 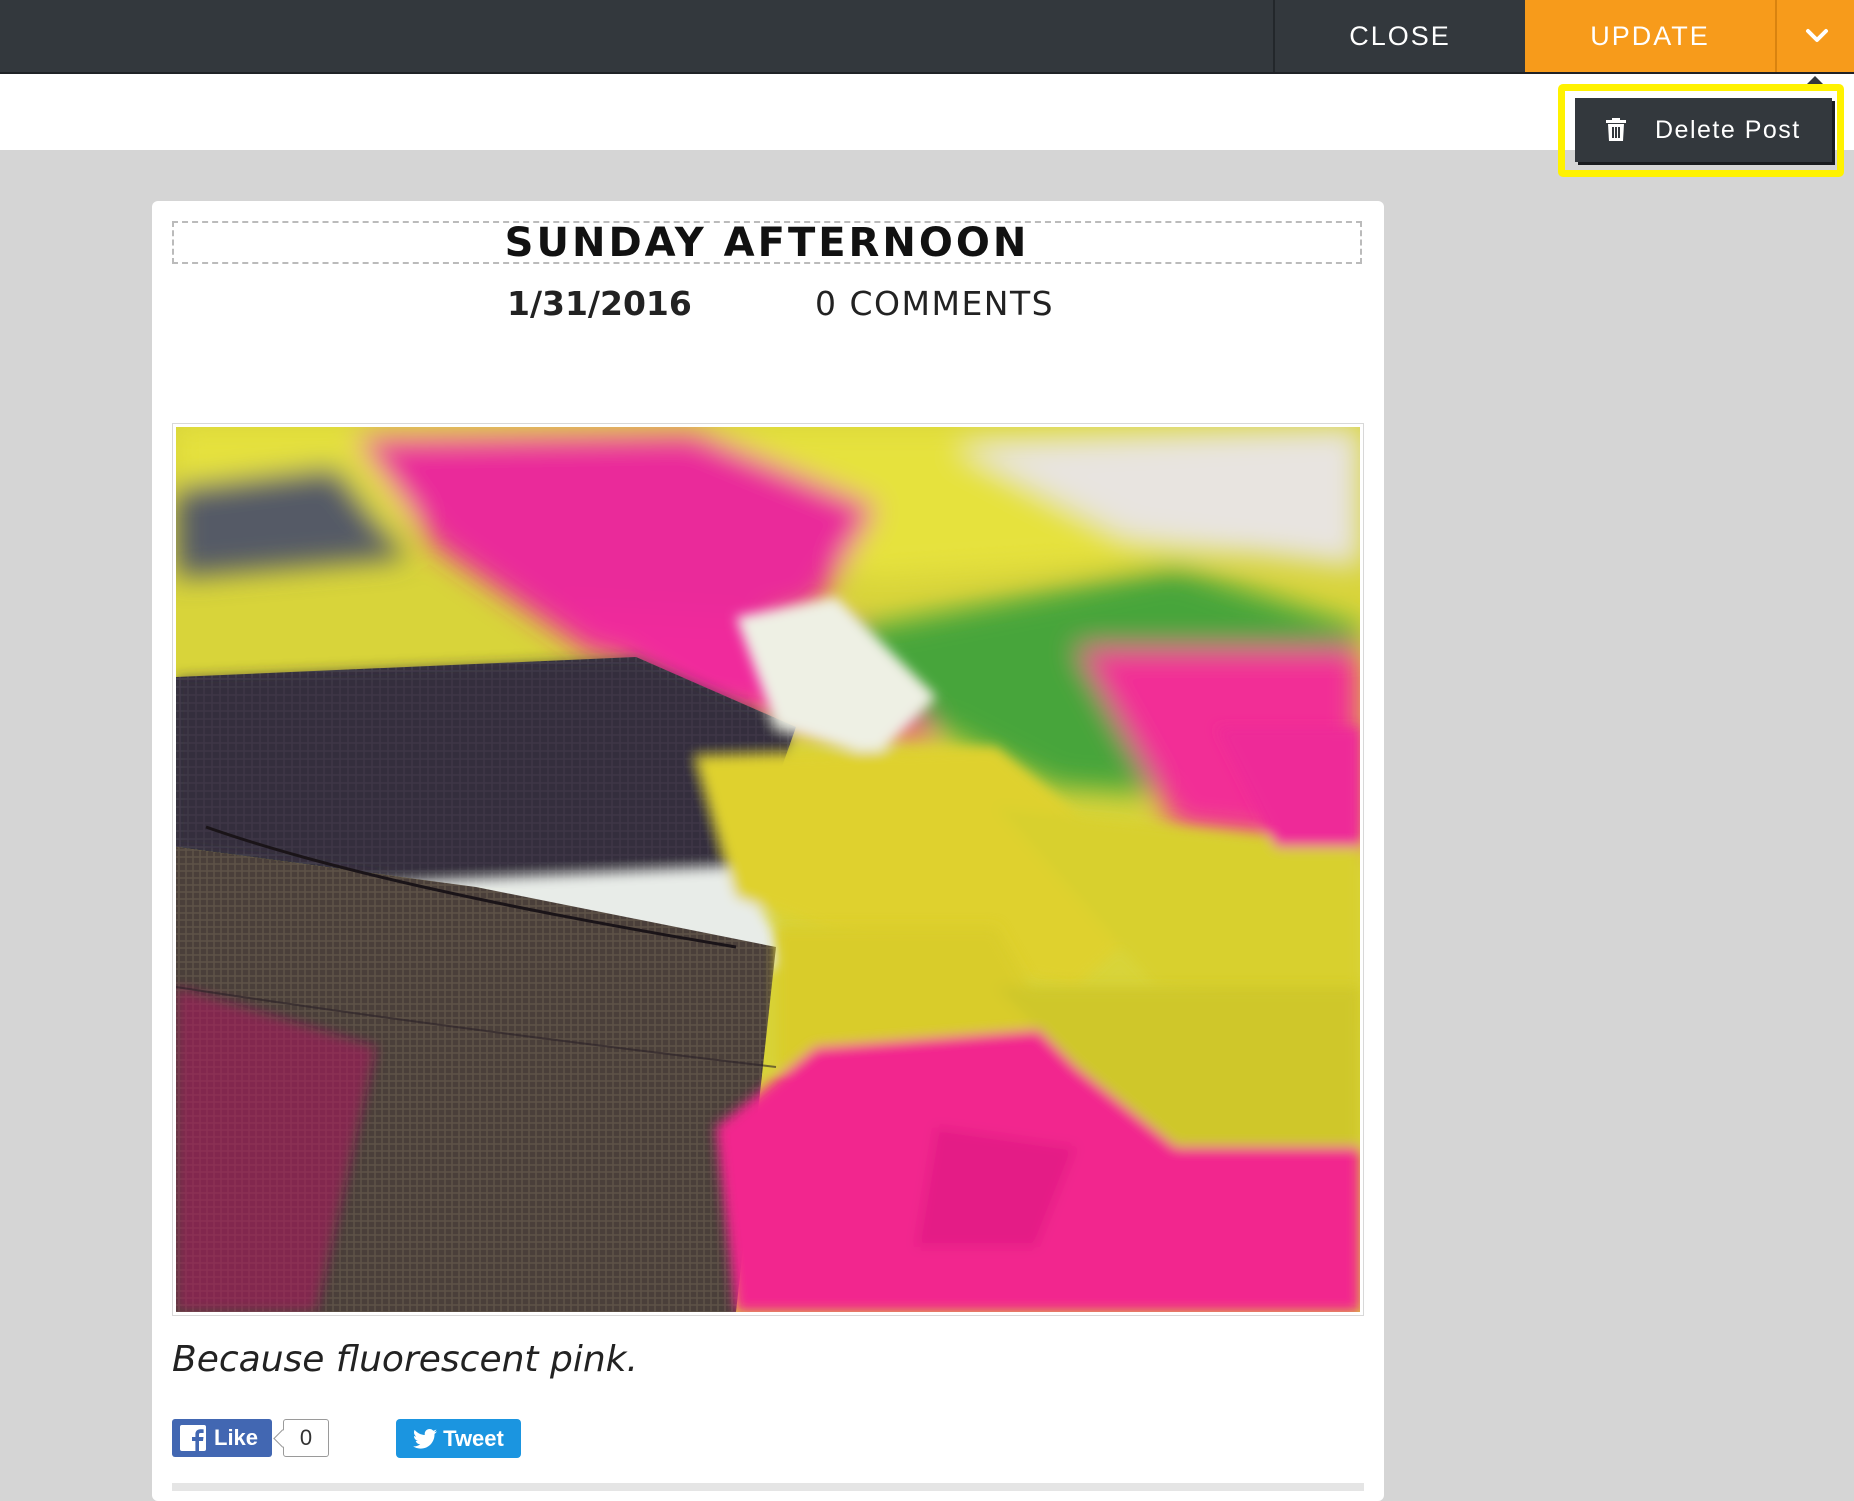 I want to click on tweet-button: Tweet, so click(x=458, y=1438).